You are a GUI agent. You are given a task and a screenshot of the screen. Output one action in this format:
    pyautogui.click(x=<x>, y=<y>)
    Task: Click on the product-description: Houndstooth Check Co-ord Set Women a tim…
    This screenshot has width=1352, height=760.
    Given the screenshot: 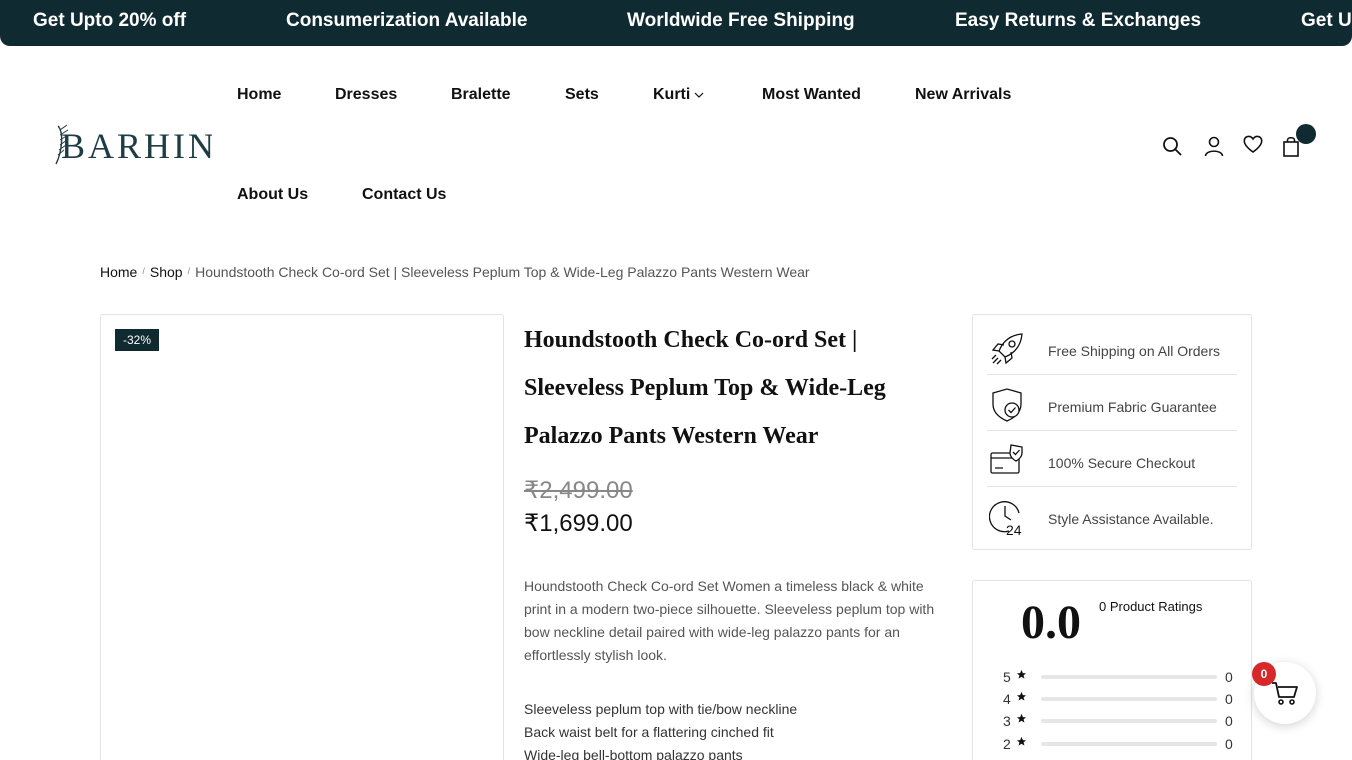 What is the action you would take?
    pyautogui.click(x=729, y=620)
    